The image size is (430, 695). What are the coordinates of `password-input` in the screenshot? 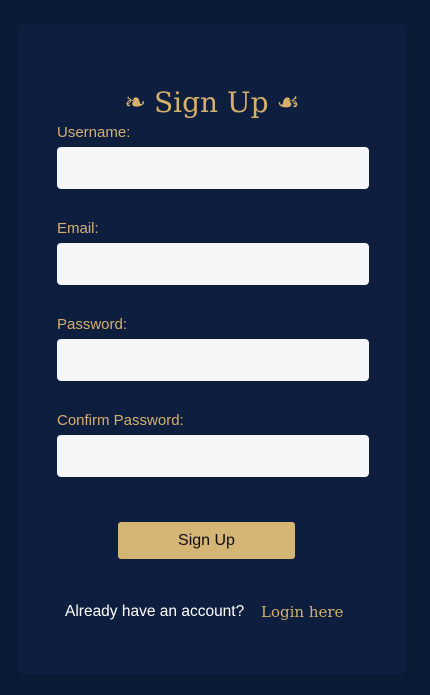 It's located at (213, 360).